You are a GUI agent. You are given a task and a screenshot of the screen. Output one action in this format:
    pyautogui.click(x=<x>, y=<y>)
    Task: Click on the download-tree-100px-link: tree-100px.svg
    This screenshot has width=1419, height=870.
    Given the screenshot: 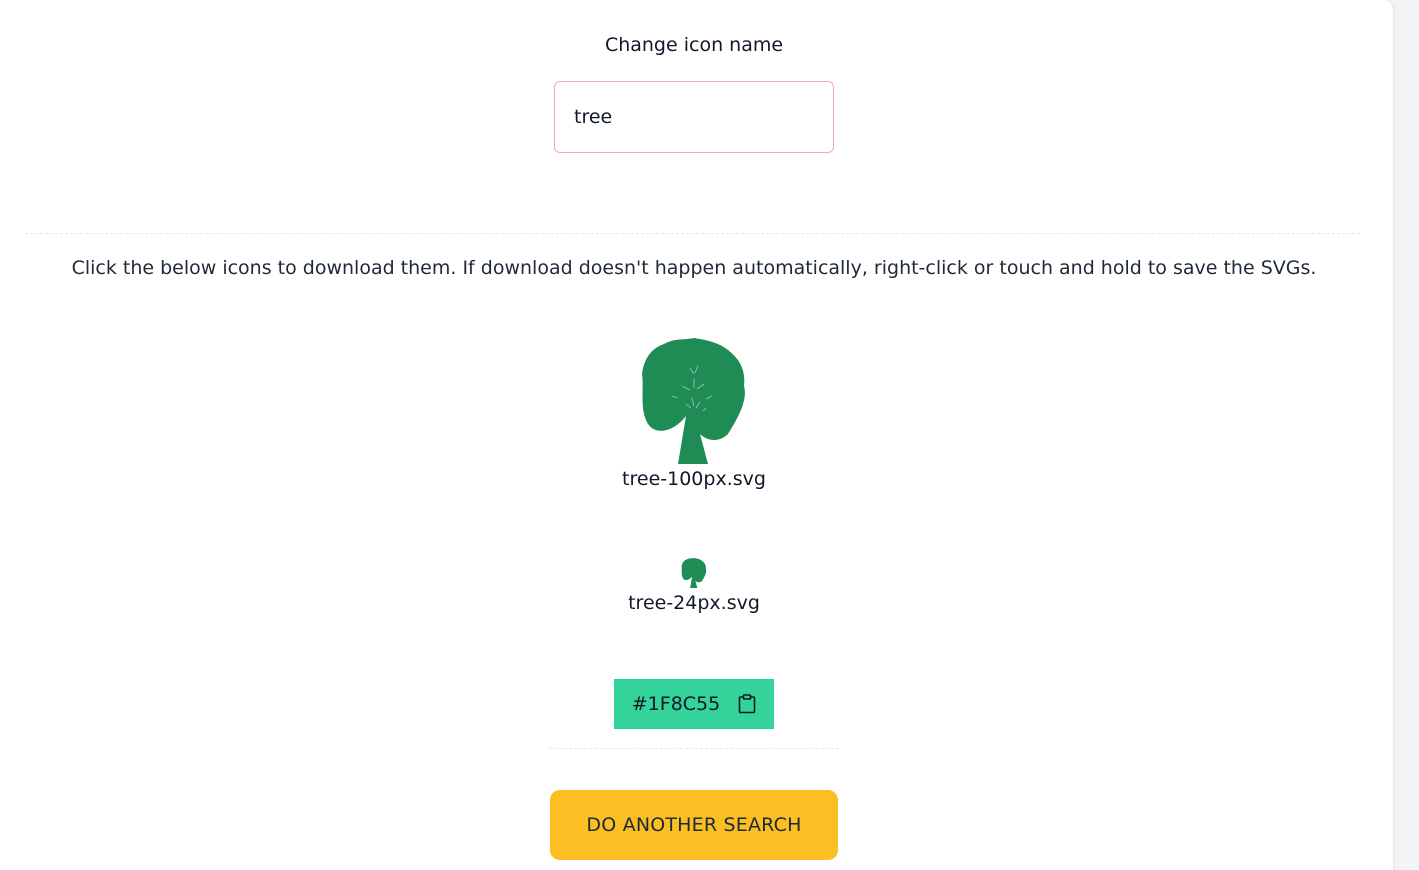 What is the action you would take?
    pyautogui.click(x=694, y=414)
    